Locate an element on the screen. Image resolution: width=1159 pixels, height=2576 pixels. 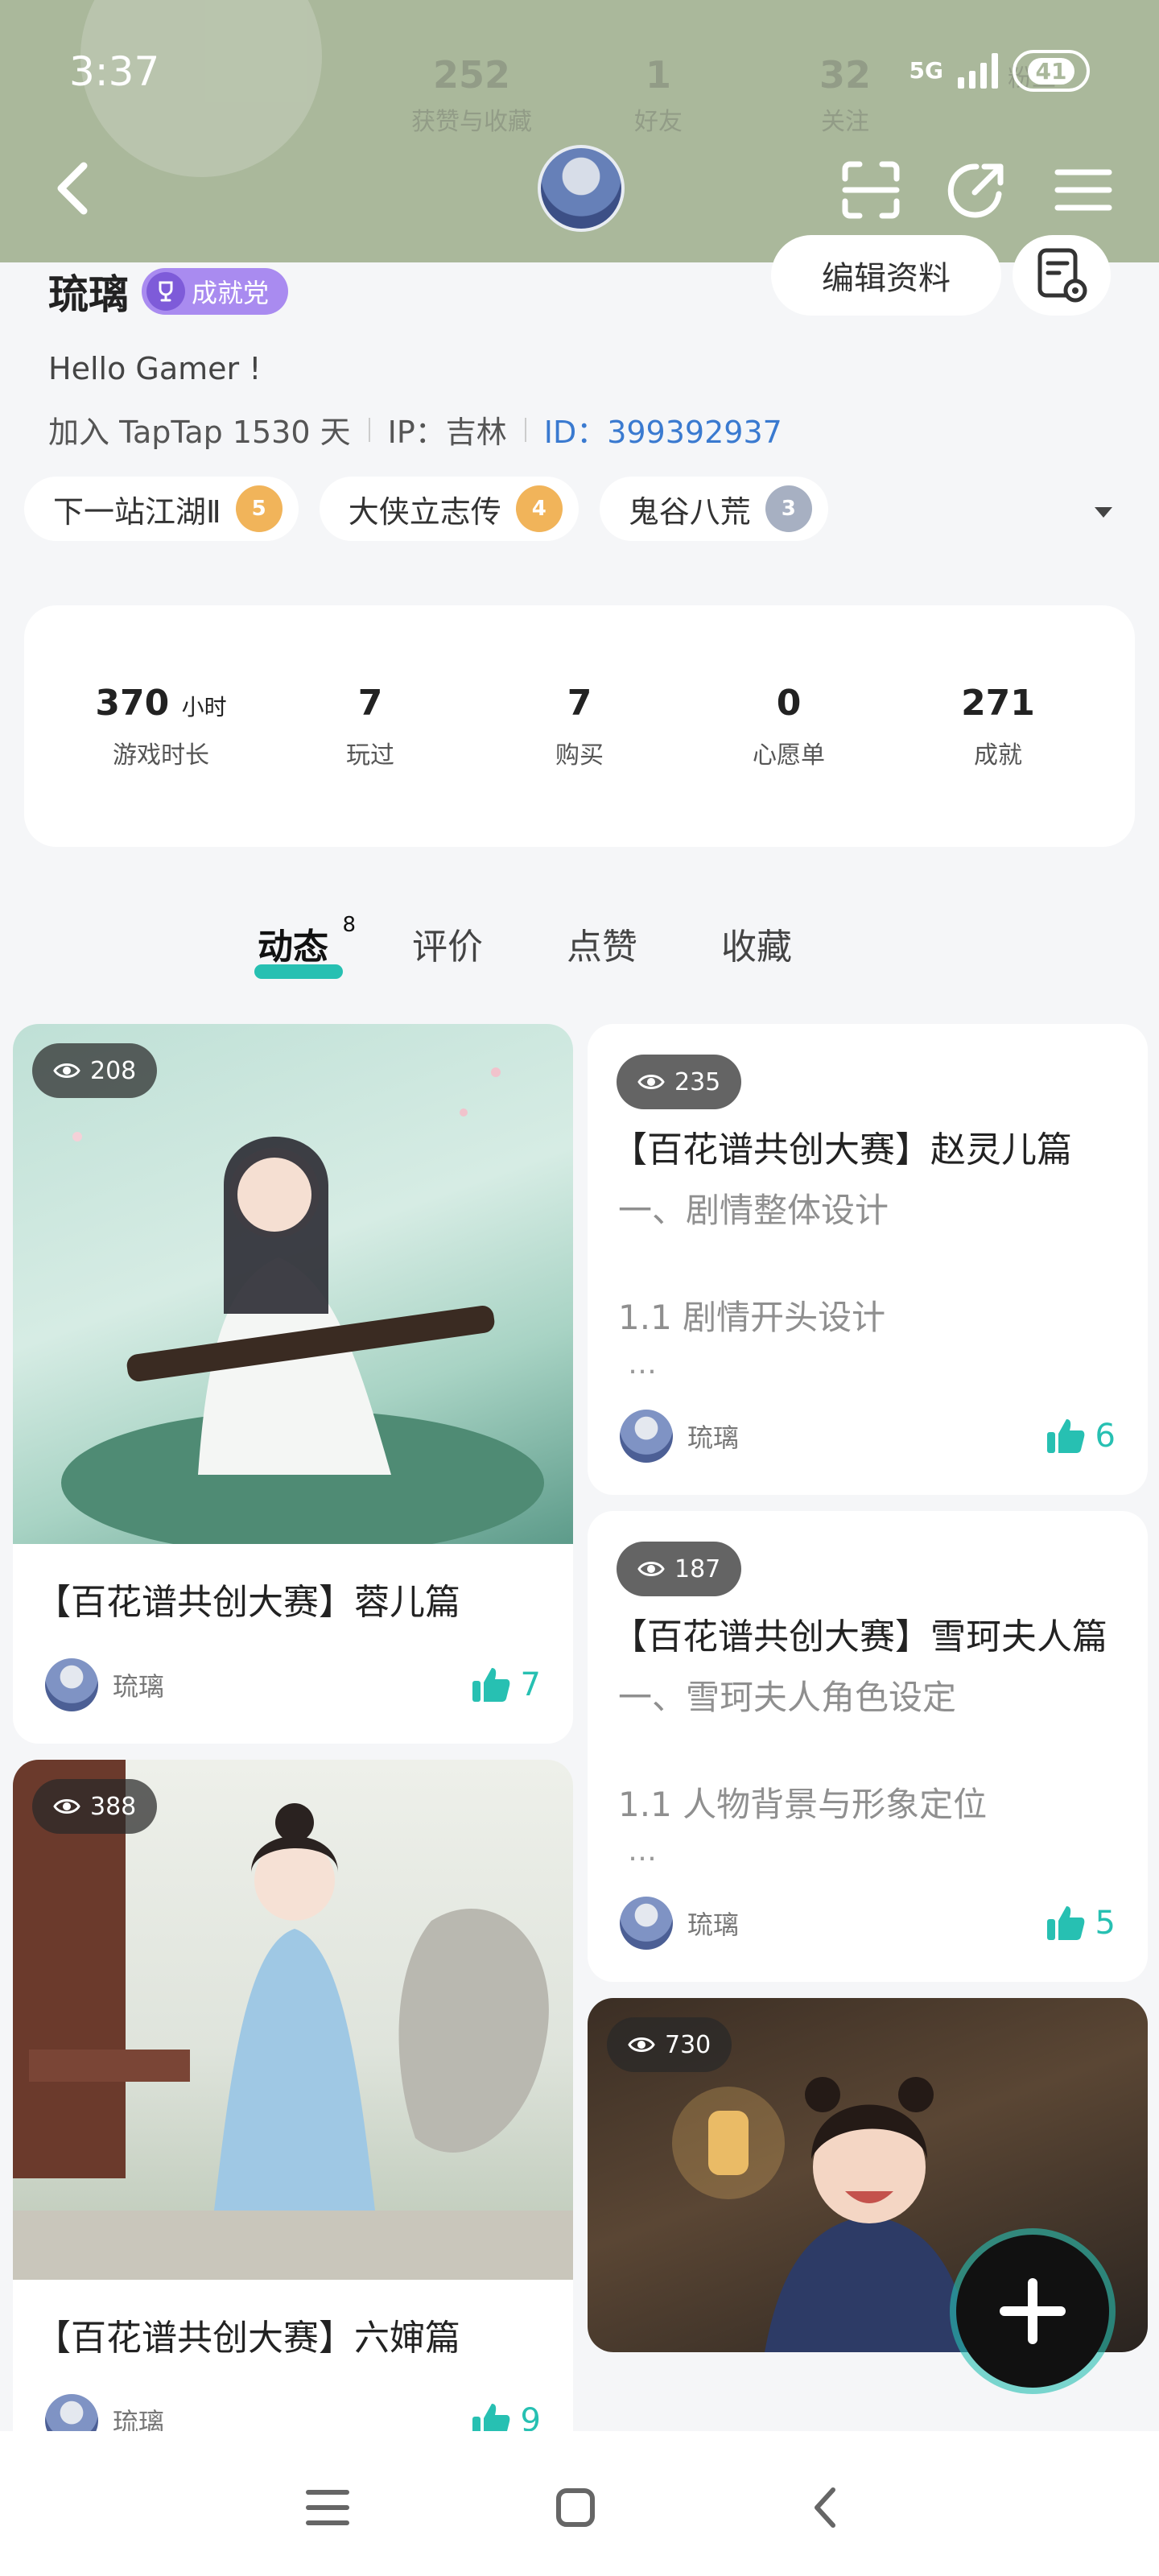
stat-label: 成就 is located at coordinates (998, 755).